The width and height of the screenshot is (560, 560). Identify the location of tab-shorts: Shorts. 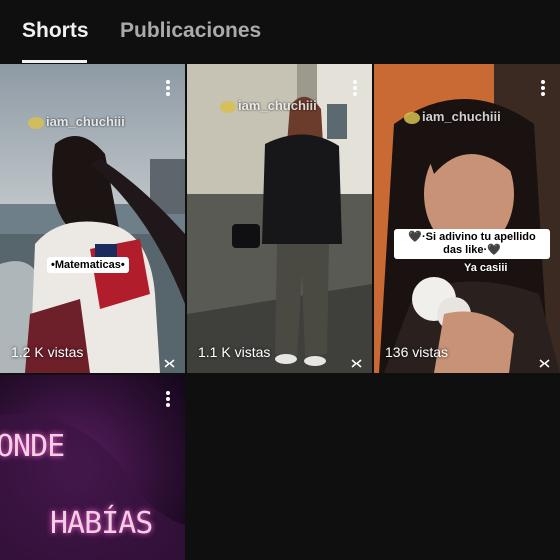
(55, 31).